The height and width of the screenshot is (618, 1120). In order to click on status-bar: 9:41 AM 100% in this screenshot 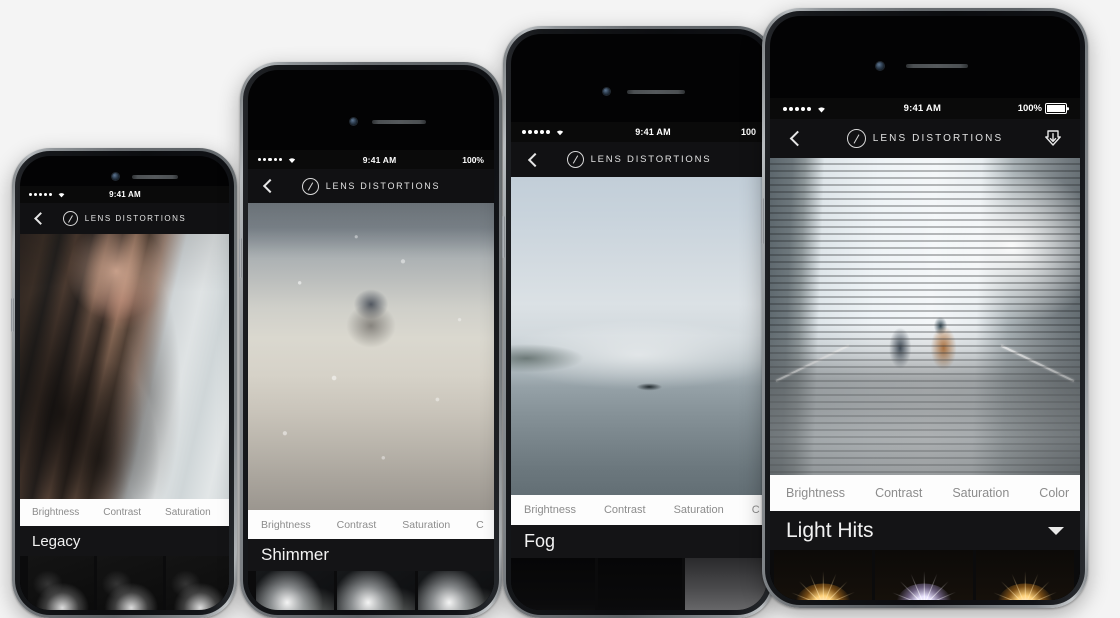, I will do `click(371, 159)`.